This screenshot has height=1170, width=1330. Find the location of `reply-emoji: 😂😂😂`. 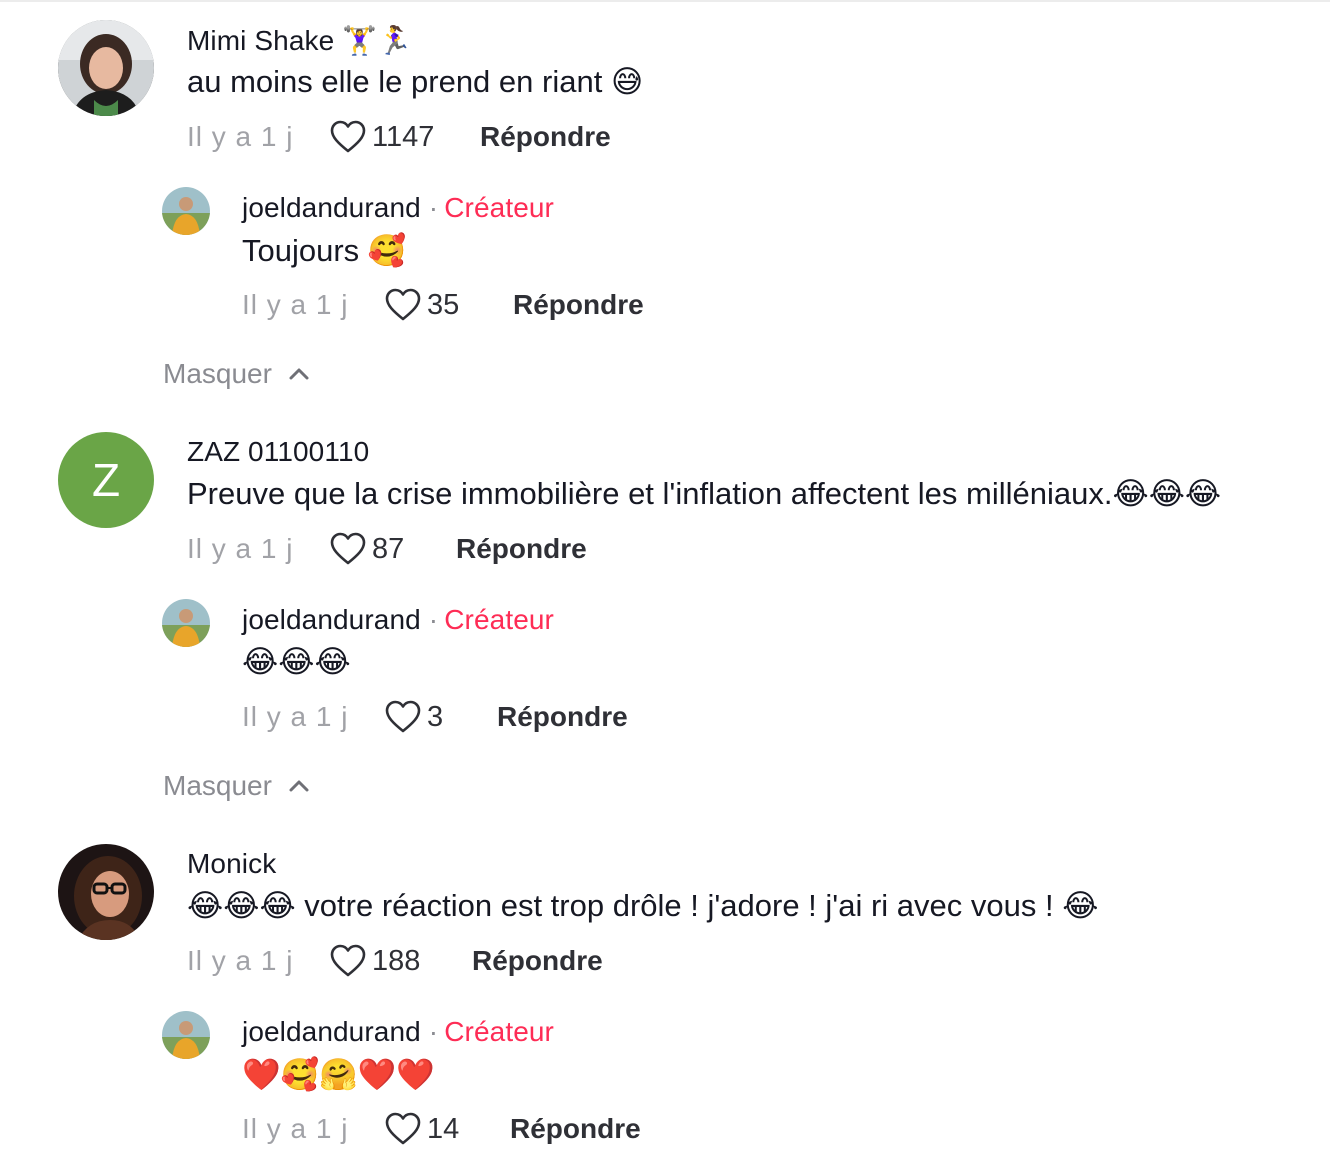

reply-emoji: 😂😂😂 is located at coordinates (296, 662).